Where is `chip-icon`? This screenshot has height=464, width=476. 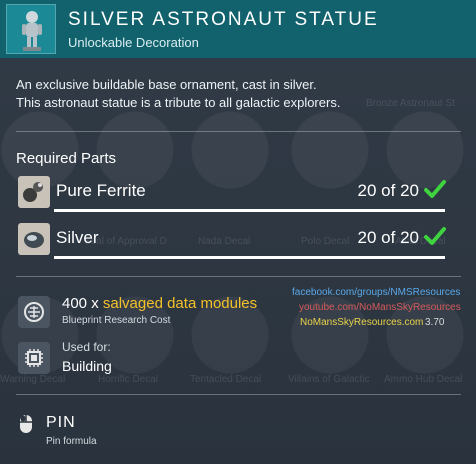
chip-icon is located at coordinates (34, 358).